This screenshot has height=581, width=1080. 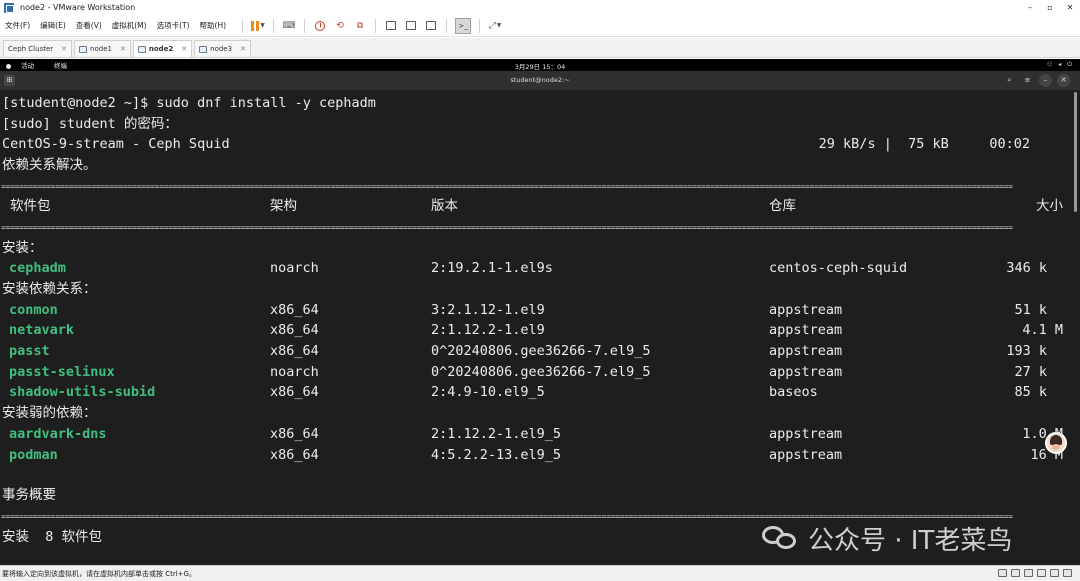 What do you see at coordinates (540, 80) in the screenshot?
I see `terminal-title: student@node2:~` at bounding box center [540, 80].